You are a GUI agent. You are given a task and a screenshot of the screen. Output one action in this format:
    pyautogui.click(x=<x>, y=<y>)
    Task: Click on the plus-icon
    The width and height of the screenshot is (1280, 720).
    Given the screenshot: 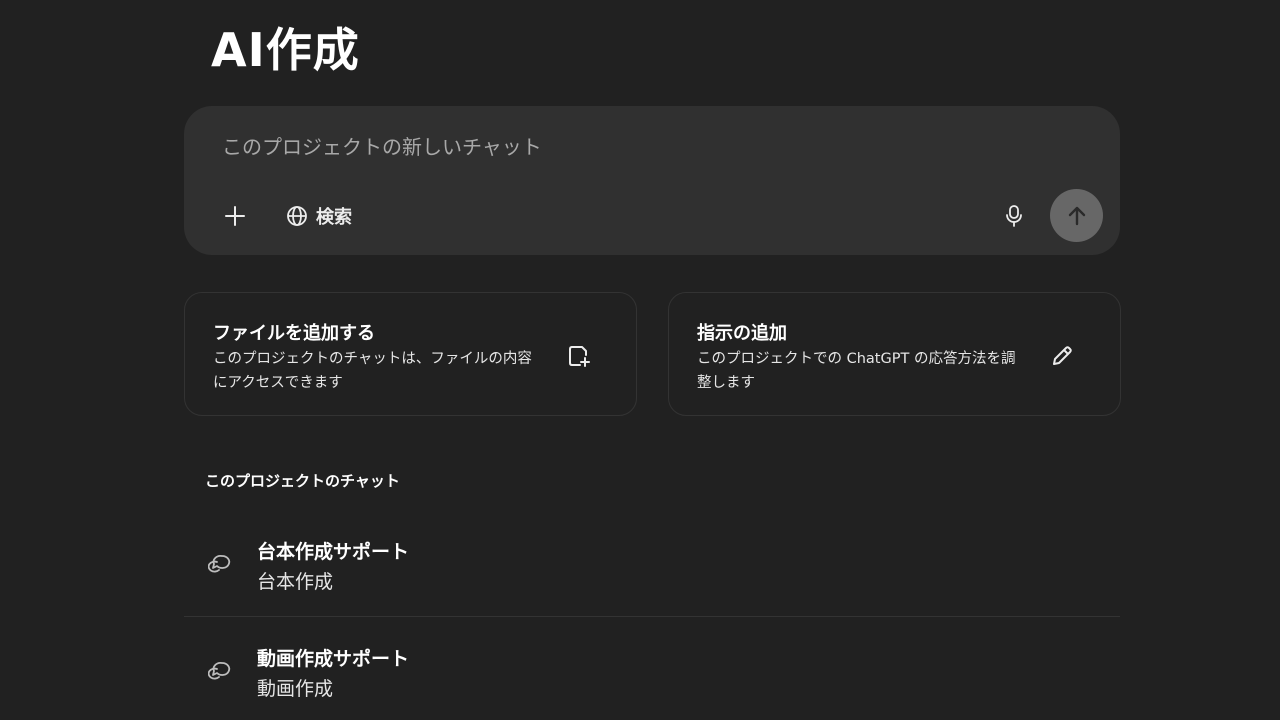 What is the action you would take?
    pyautogui.click(x=235, y=216)
    